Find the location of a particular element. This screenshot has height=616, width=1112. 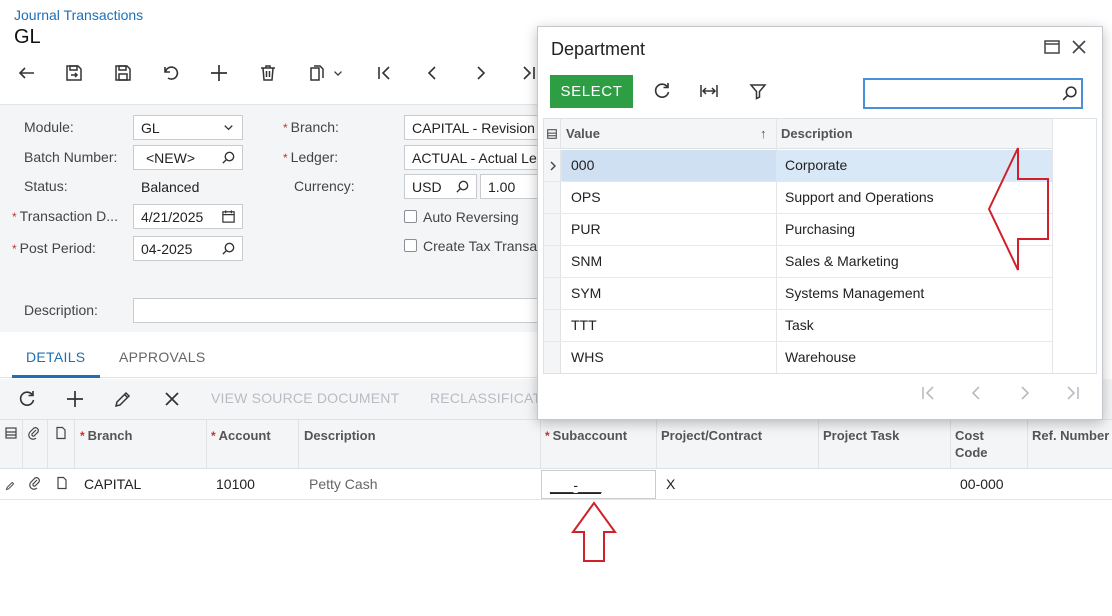

column-header-ref-number: Ref. Number is located at coordinates (1070, 435).